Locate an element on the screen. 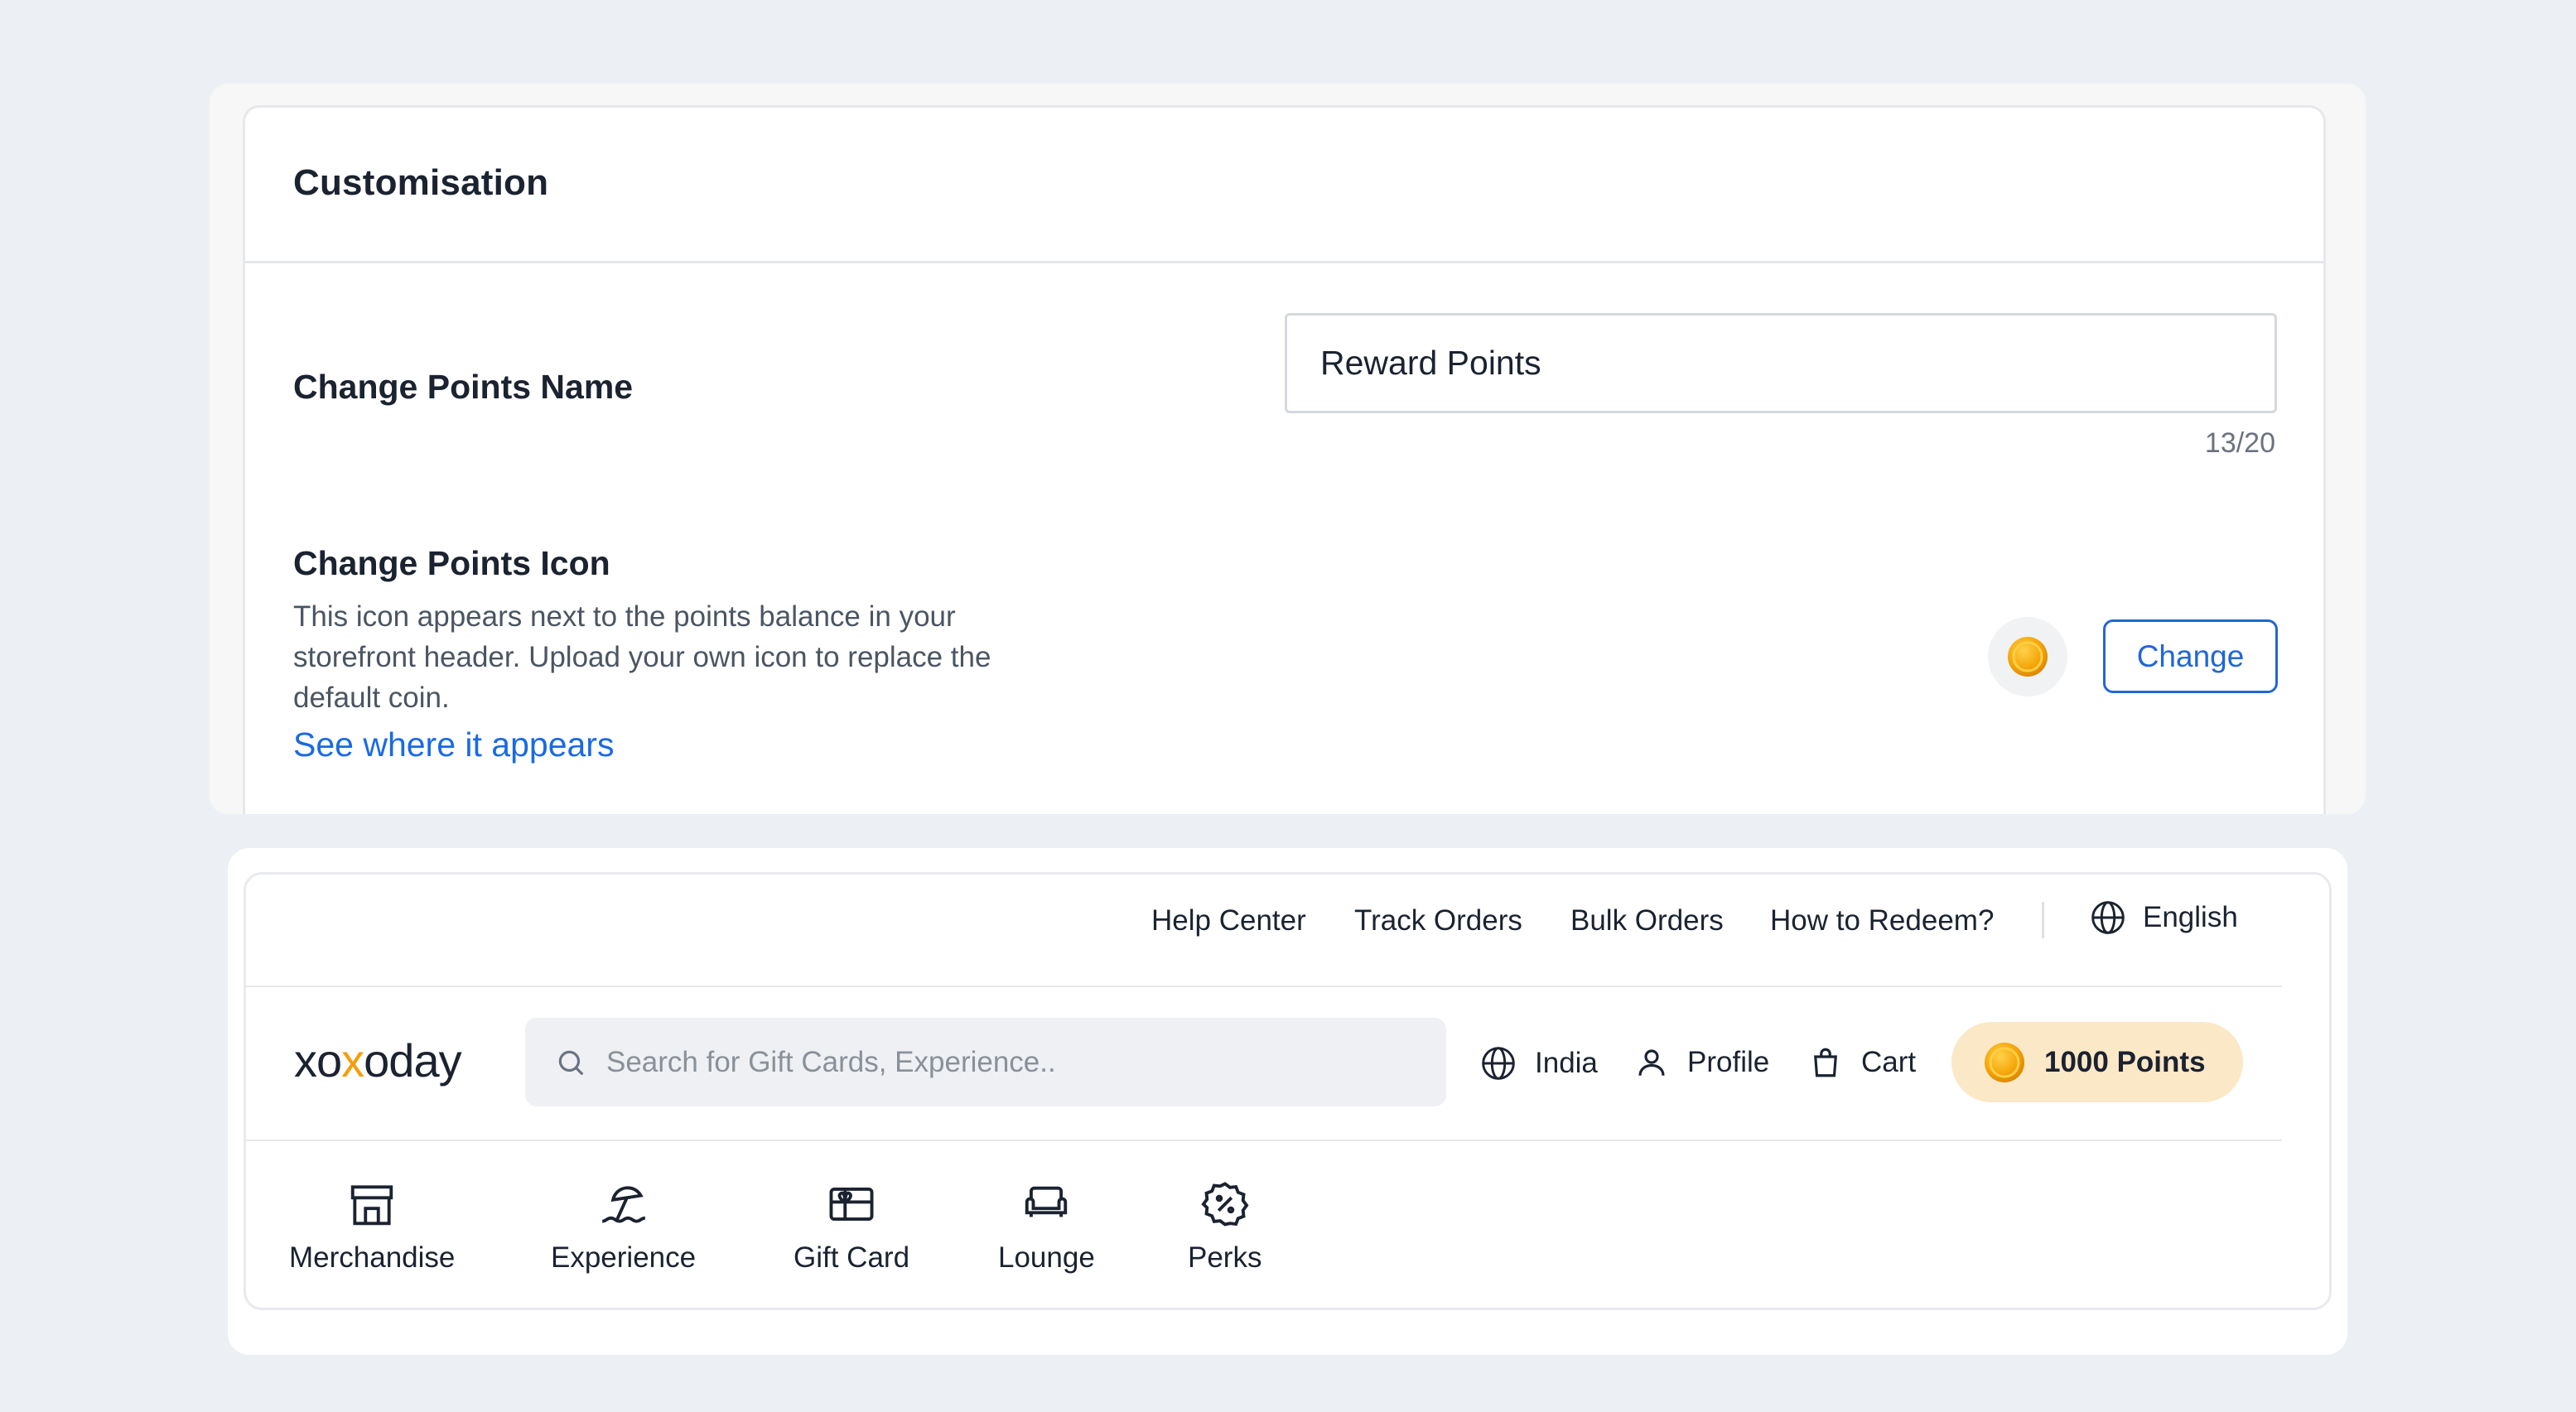 This screenshot has height=1412, width=2576. points-name-label: Change Points Name is located at coordinates (464, 387).